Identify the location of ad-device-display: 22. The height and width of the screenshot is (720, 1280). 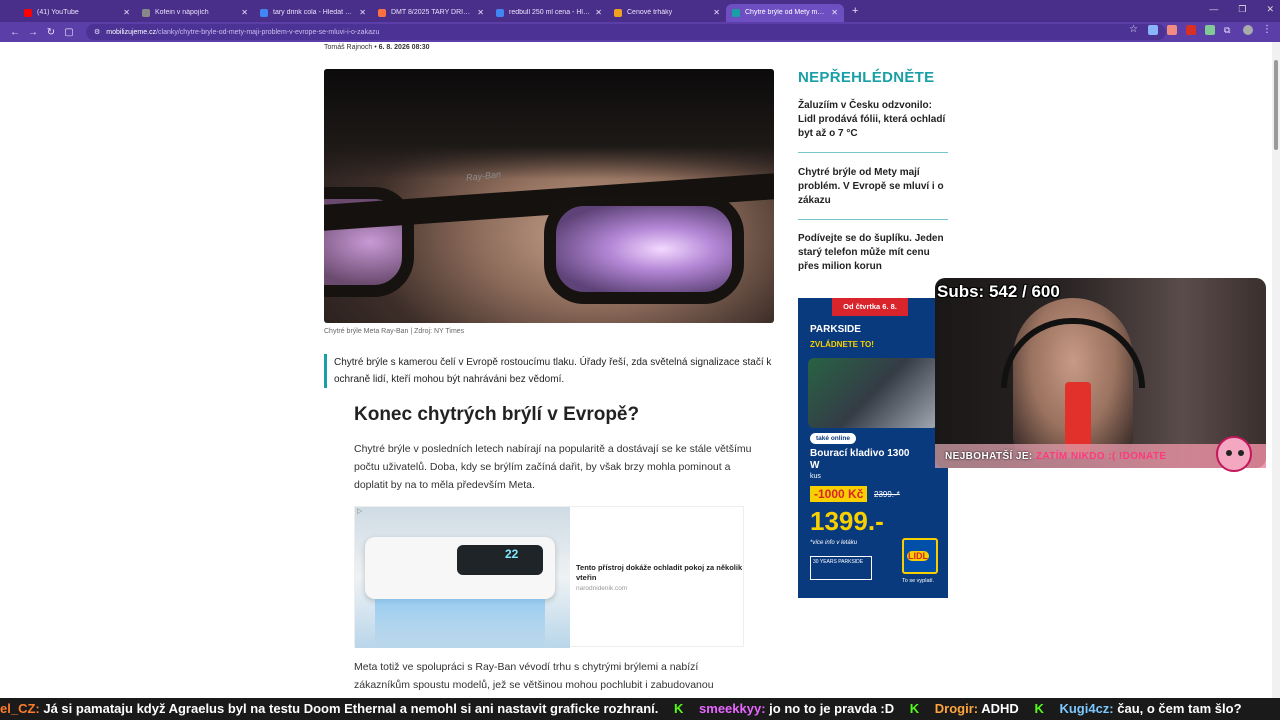
(512, 554).